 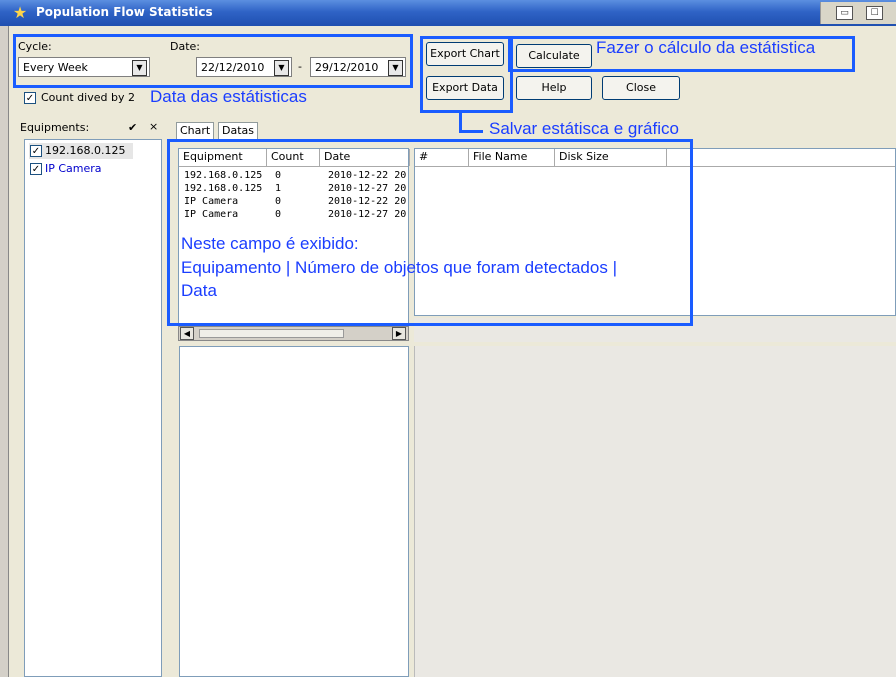 I want to click on scroll-right-icon: ▶, so click(x=399, y=333).